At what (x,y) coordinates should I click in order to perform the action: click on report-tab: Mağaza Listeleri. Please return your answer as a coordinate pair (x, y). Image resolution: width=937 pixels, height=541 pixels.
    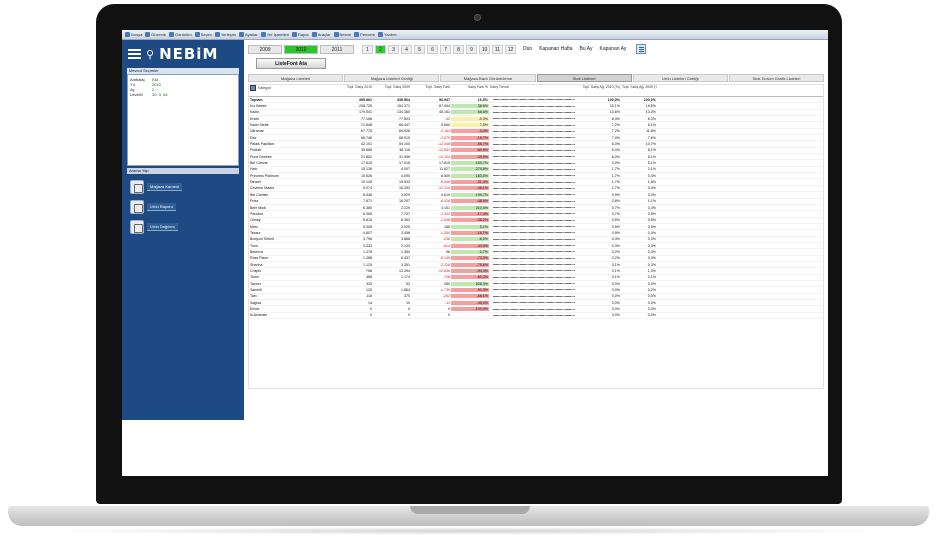
    Looking at the image, I should click on (296, 78).